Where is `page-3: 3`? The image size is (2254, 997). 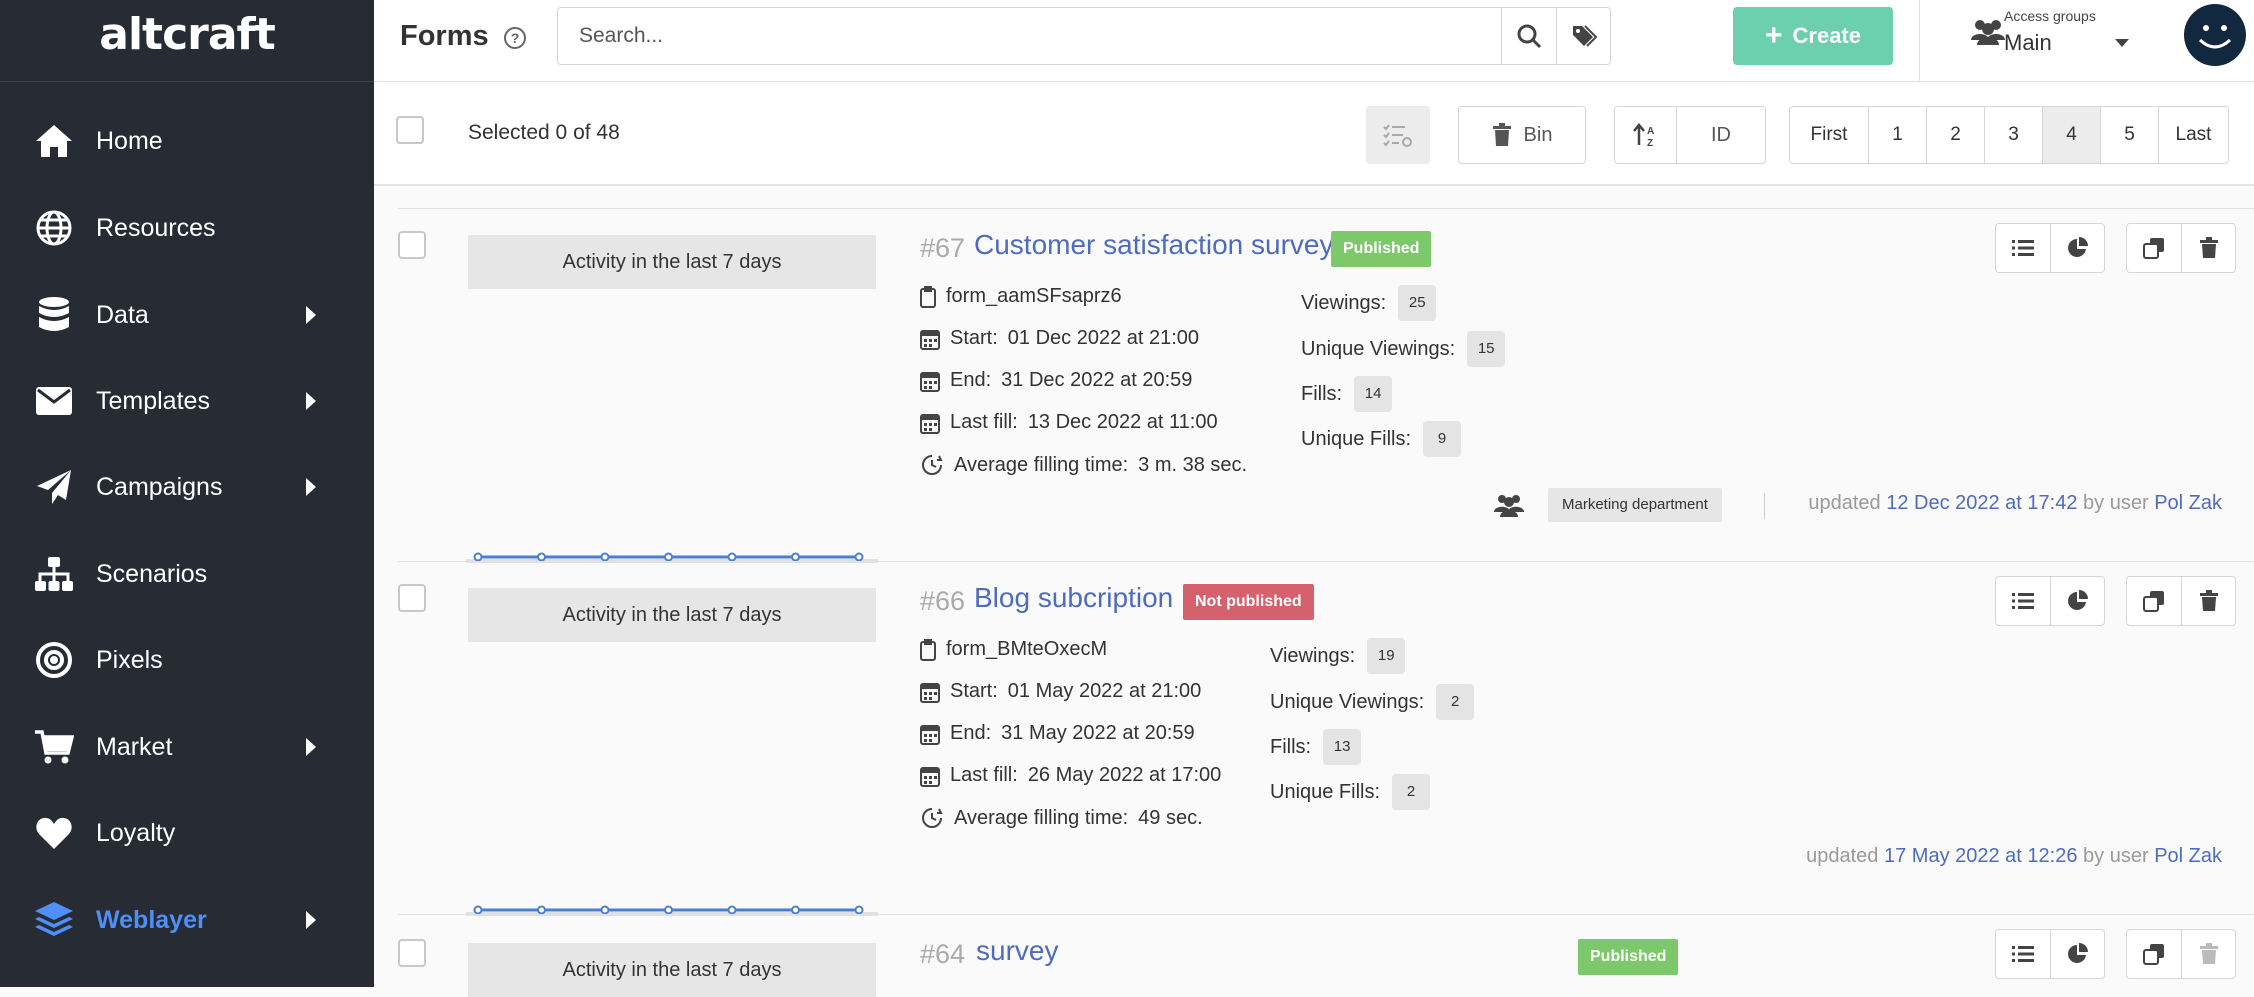
page-3: 3 is located at coordinates (2013, 135).